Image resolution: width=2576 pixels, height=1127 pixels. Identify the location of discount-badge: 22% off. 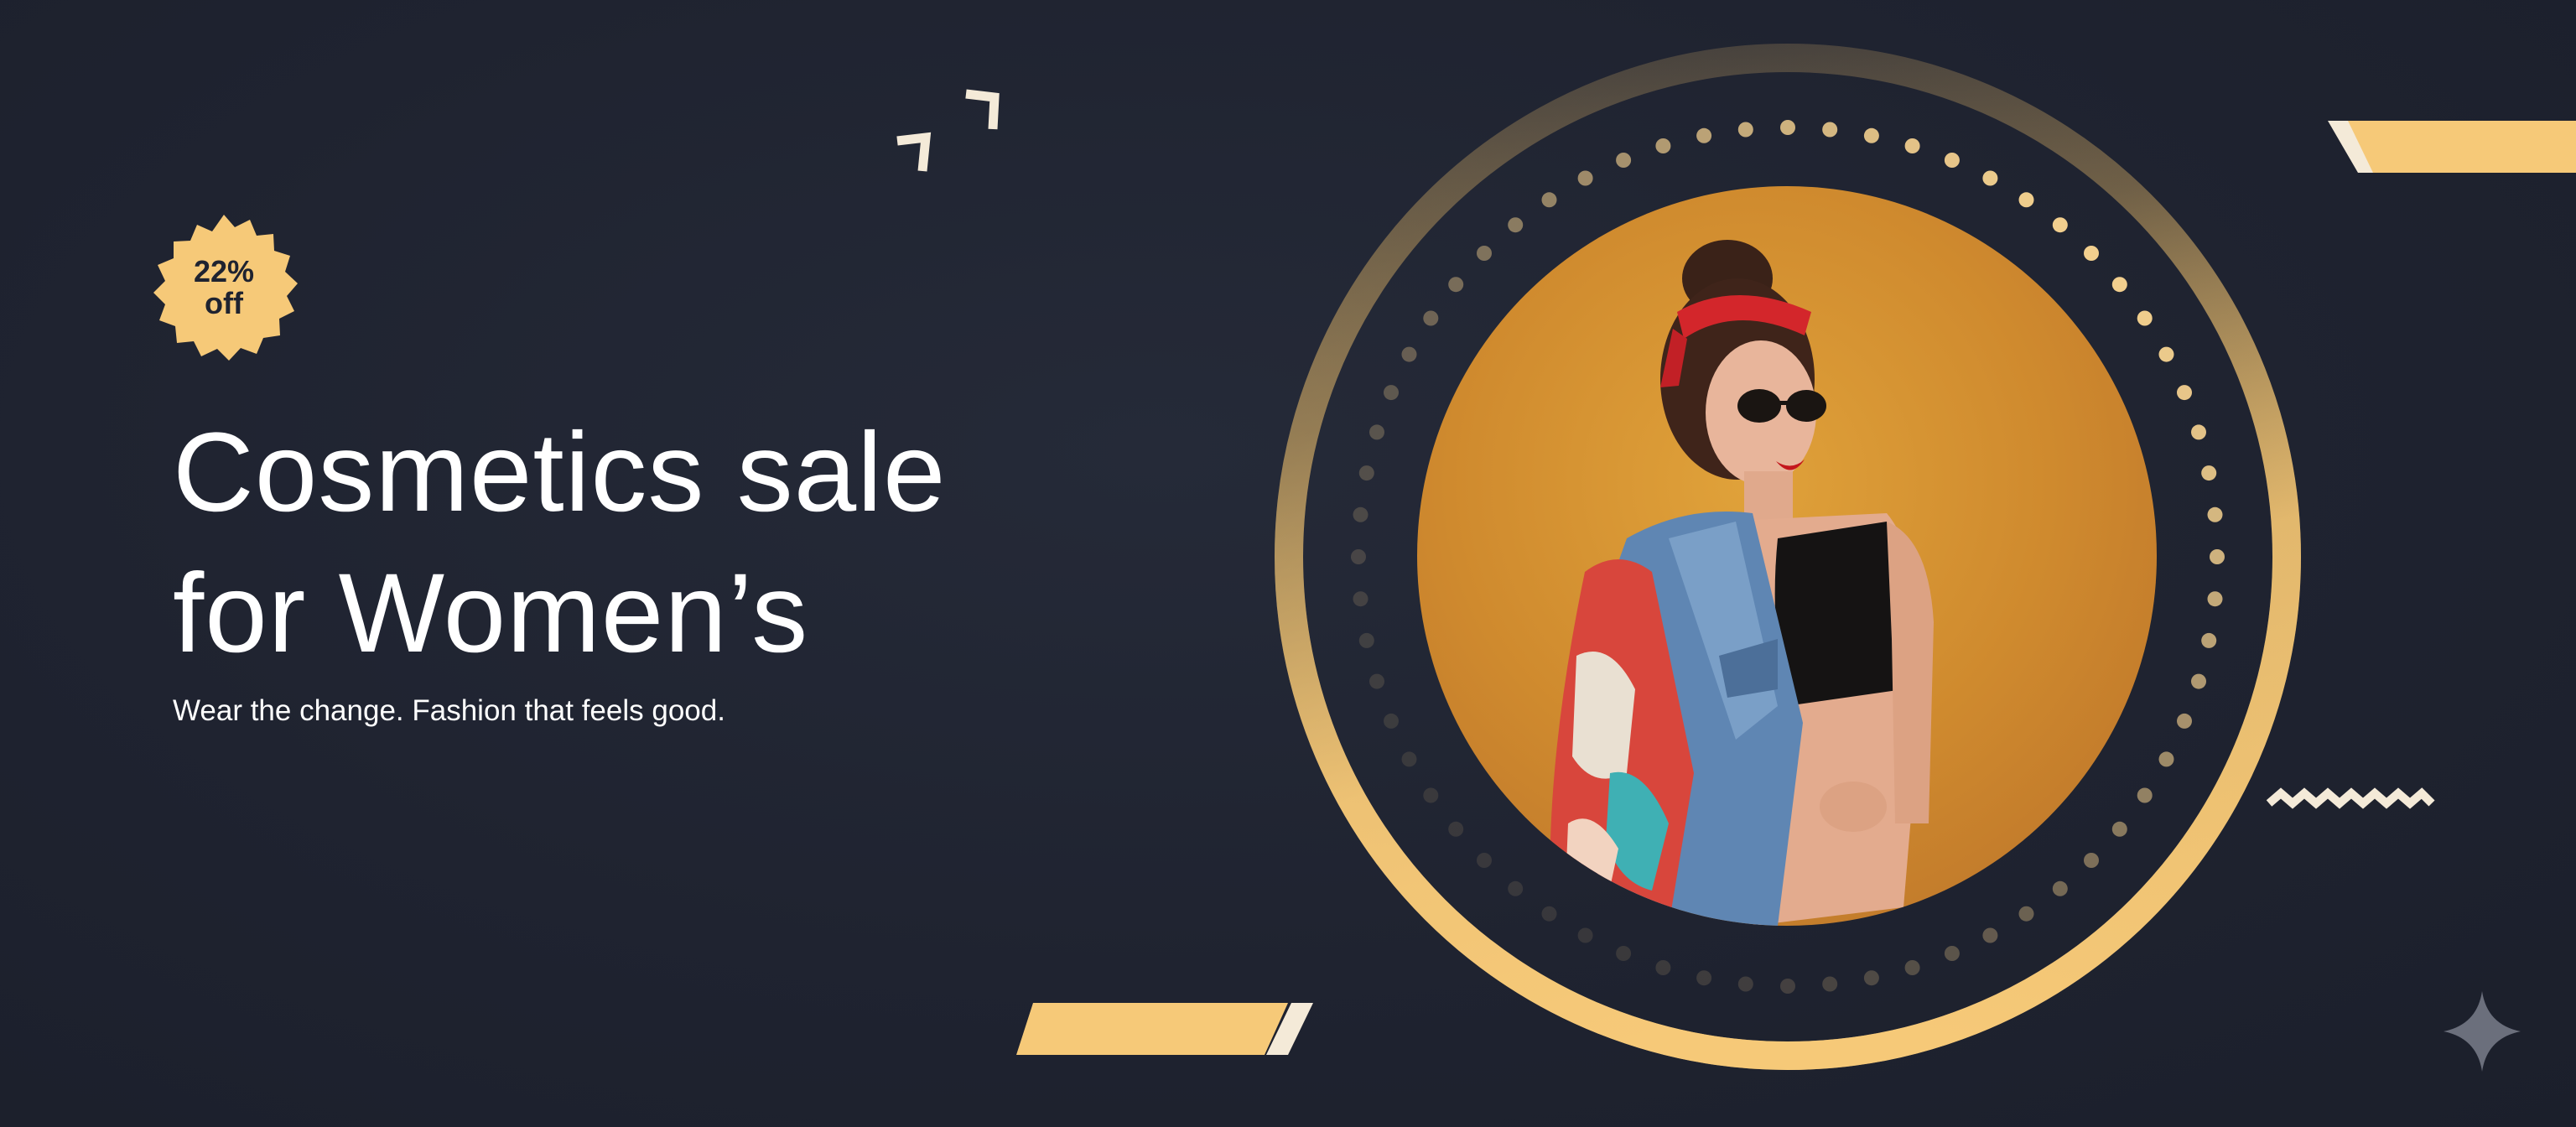
(224, 287).